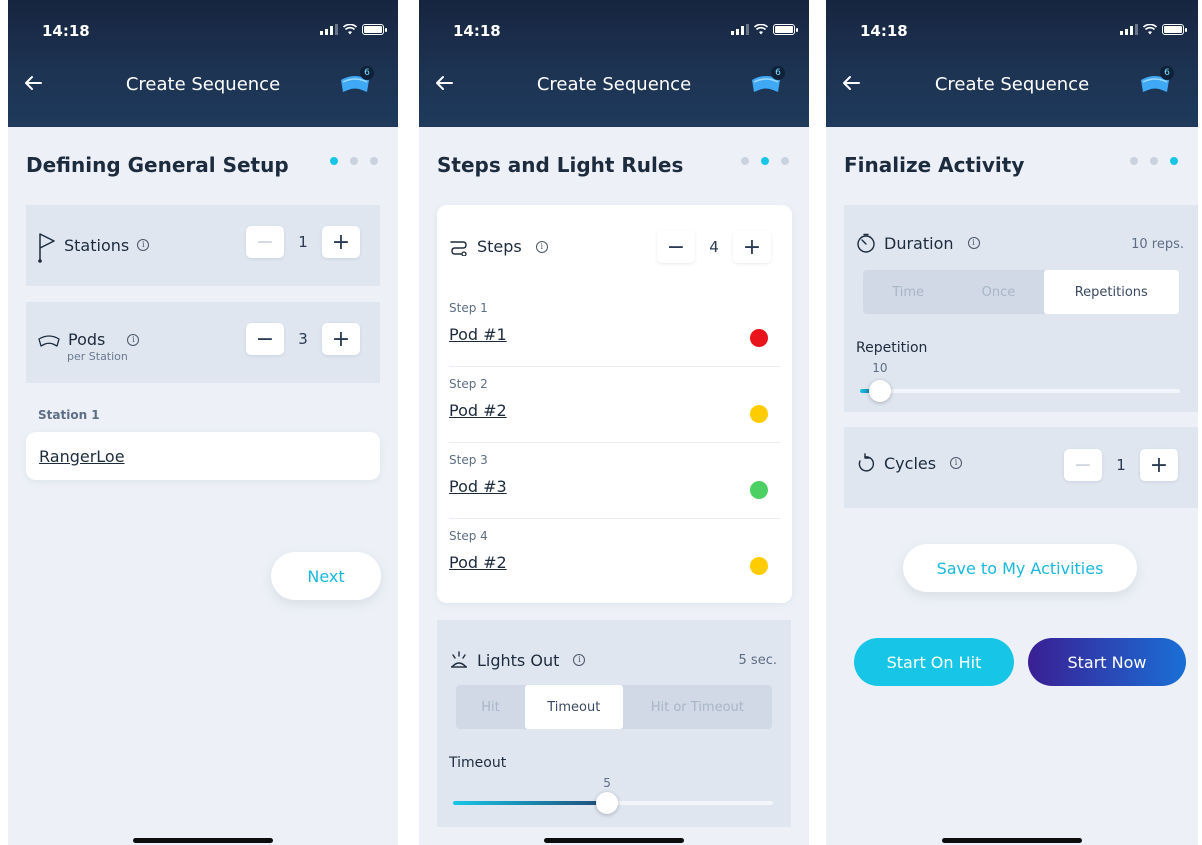 This screenshot has height=845, width=1202. I want to click on lights-out-row-label: Lights Out i, so click(517, 660).